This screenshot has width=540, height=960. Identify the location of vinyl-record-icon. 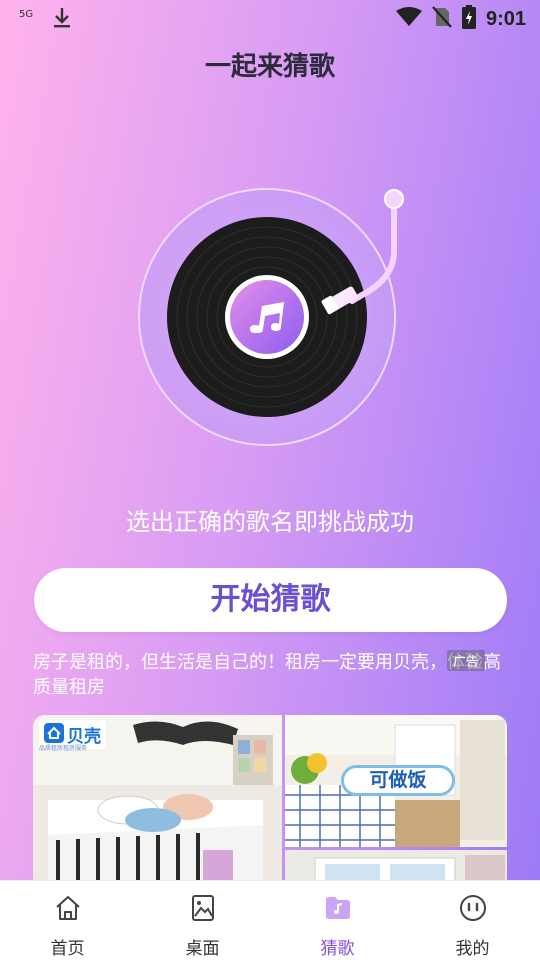
(273, 318).